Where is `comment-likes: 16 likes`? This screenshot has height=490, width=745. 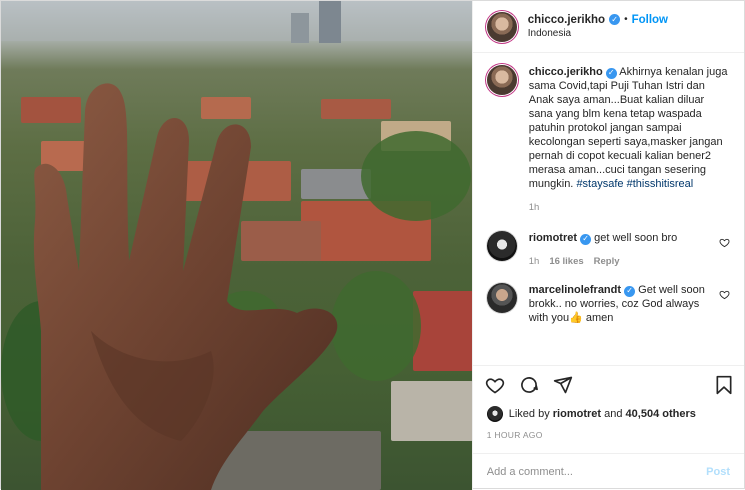 comment-likes: 16 likes is located at coordinates (566, 262).